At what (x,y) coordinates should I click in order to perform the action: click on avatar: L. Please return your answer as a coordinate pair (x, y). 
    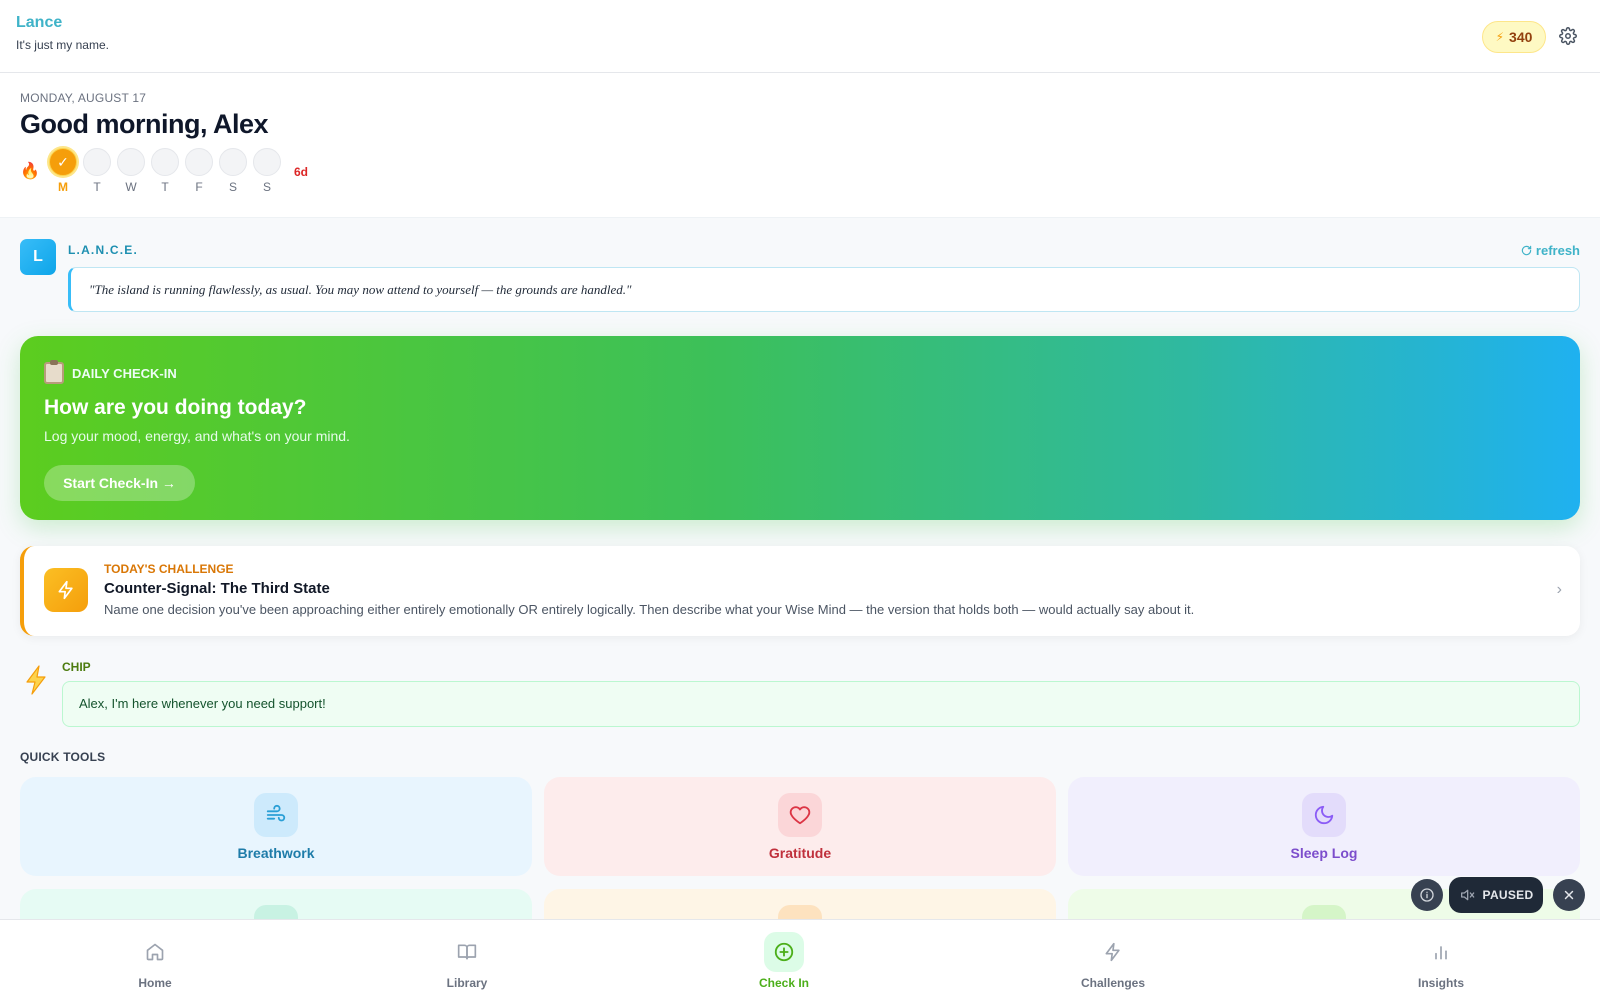
    Looking at the image, I should click on (38, 257).